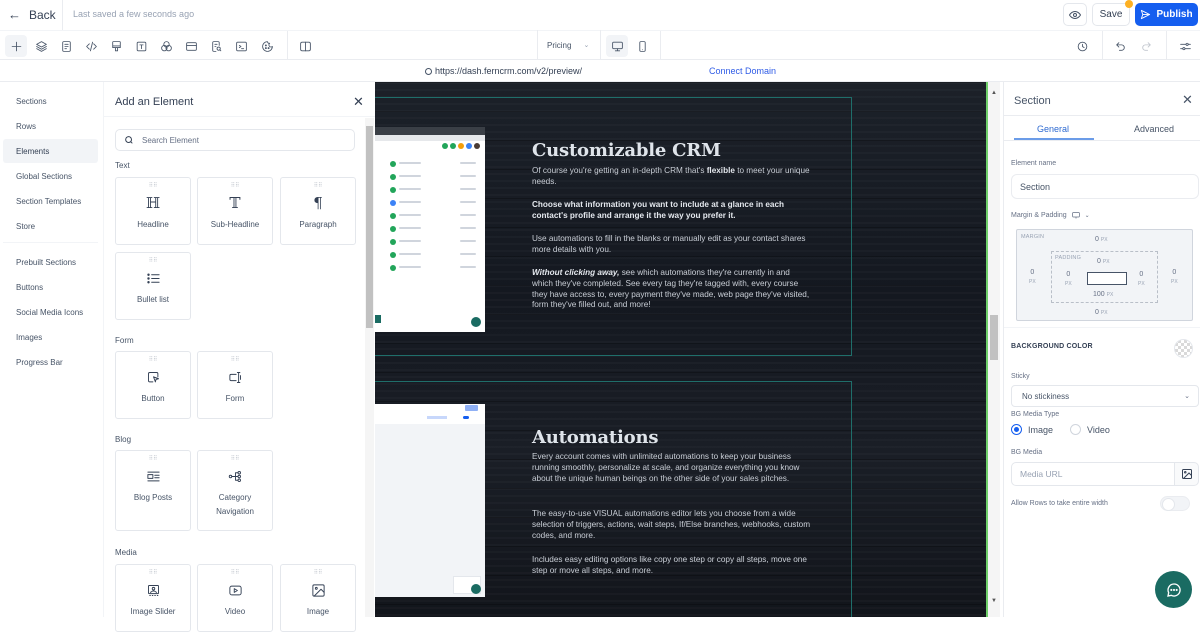 The image size is (1200, 632). What do you see at coordinates (1166, 14) in the screenshot?
I see `publish-button: Publish` at bounding box center [1166, 14].